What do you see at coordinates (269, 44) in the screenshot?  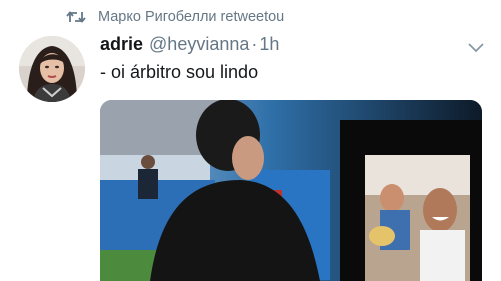 I see `tweet-timestamp: 1h` at bounding box center [269, 44].